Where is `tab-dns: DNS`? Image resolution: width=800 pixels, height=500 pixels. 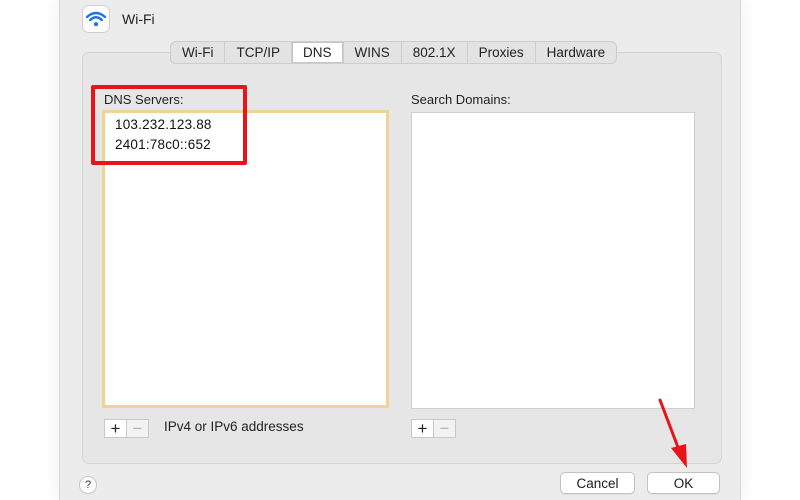 tab-dns: DNS is located at coordinates (318, 52).